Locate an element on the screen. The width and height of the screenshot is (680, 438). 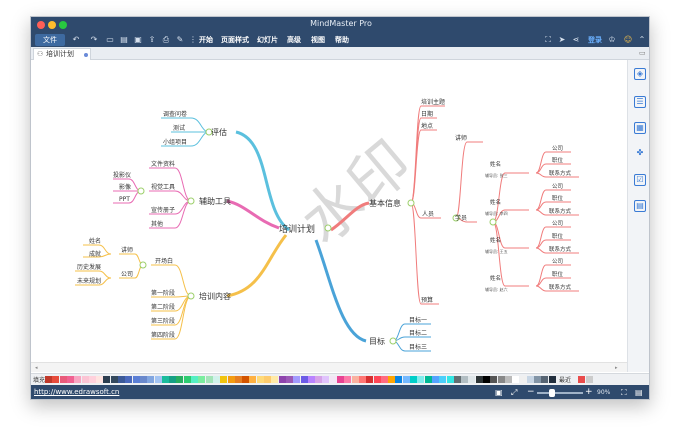
subtopic: 开场白 is located at coordinates (164, 261).